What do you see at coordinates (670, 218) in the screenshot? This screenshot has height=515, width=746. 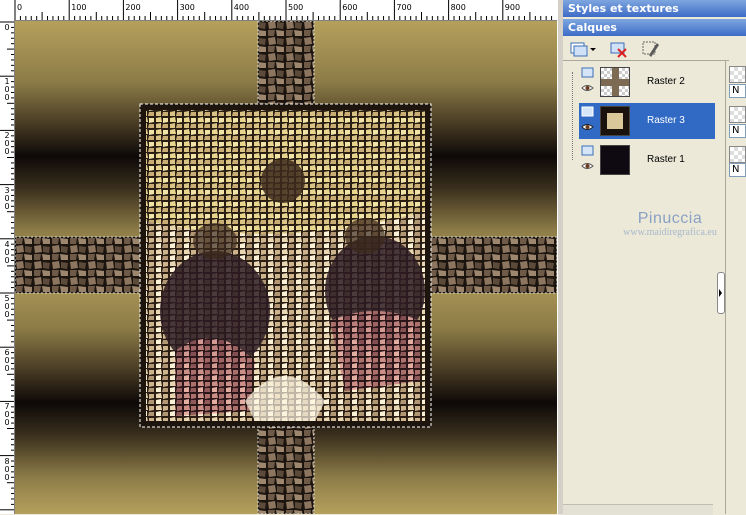 I see `watermark-title: Pinuccia` at bounding box center [670, 218].